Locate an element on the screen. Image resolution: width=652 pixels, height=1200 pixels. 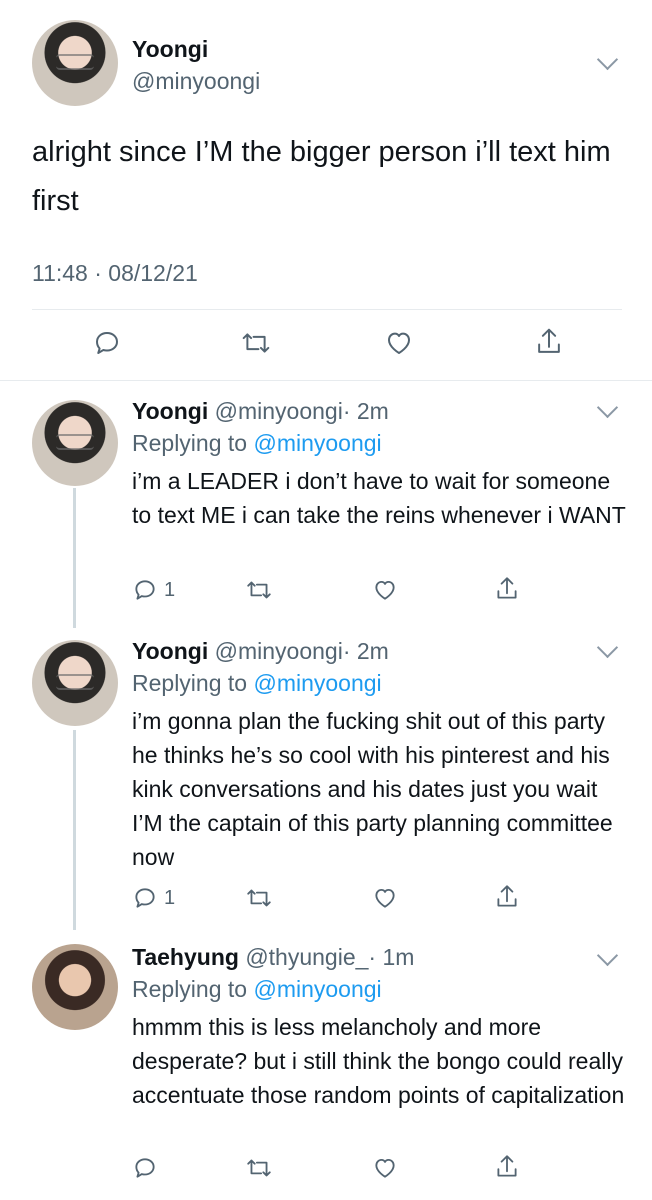
reply-time: · 1m is located at coordinates (391, 957).